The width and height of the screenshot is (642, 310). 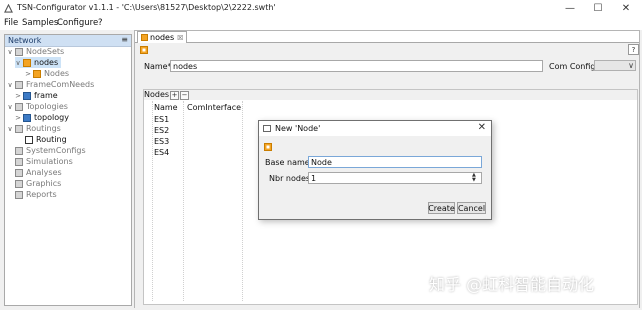 What do you see at coordinates (162, 37) in the screenshot?
I see `tab-nodes: nodes ☒` at bounding box center [162, 37].